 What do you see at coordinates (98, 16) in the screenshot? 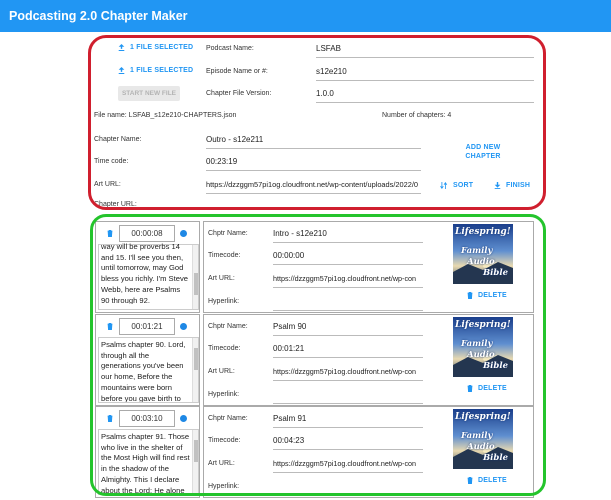
I see `app-title: Podcasting 2.0 Chapter Maker` at bounding box center [98, 16].